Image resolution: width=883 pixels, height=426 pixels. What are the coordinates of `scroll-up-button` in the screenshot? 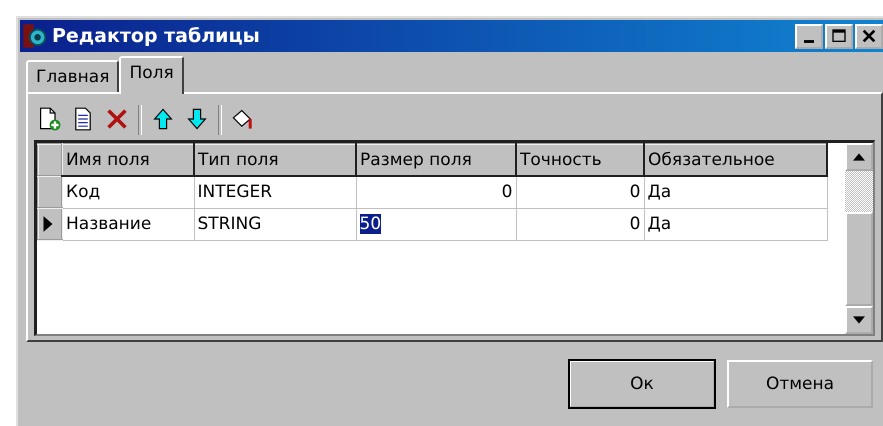 It's located at (859, 157).